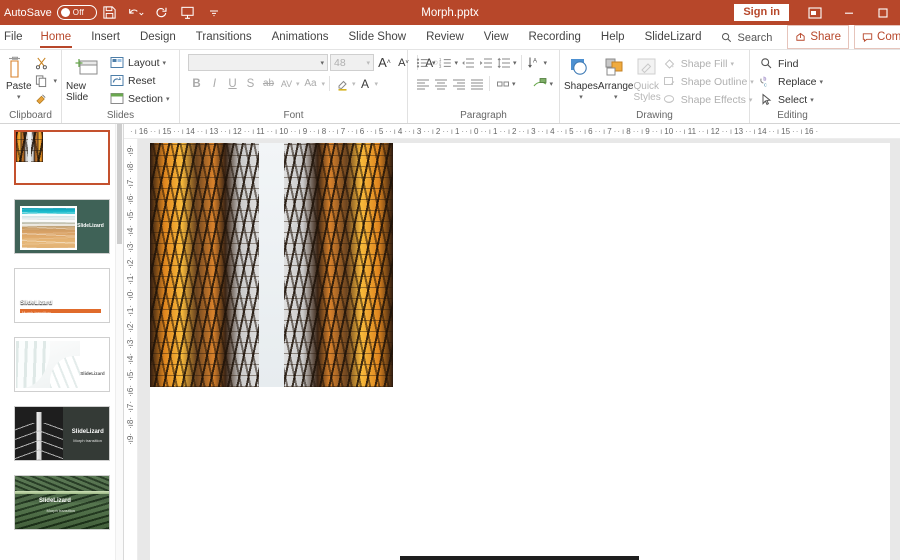 Image resolution: width=900 pixels, height=560 pixels. Describe the element at coordinates (883, 12) in the screenshot. I see `maximize-button` at that location.